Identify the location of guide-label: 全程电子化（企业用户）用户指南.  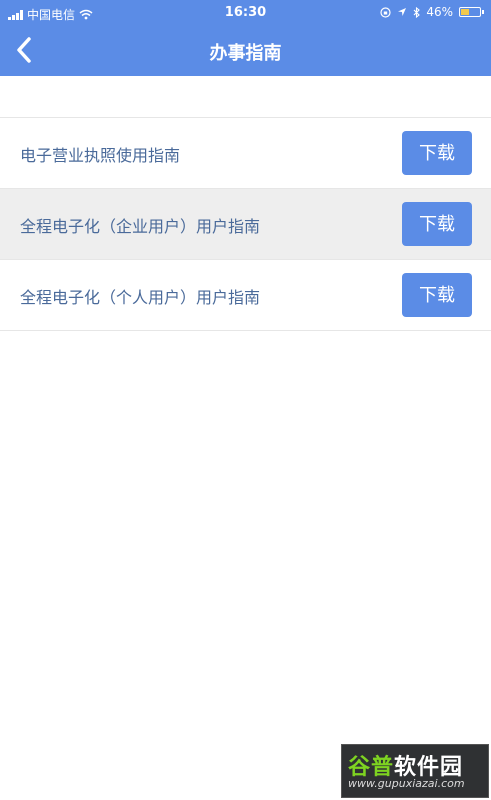
(140, 226).